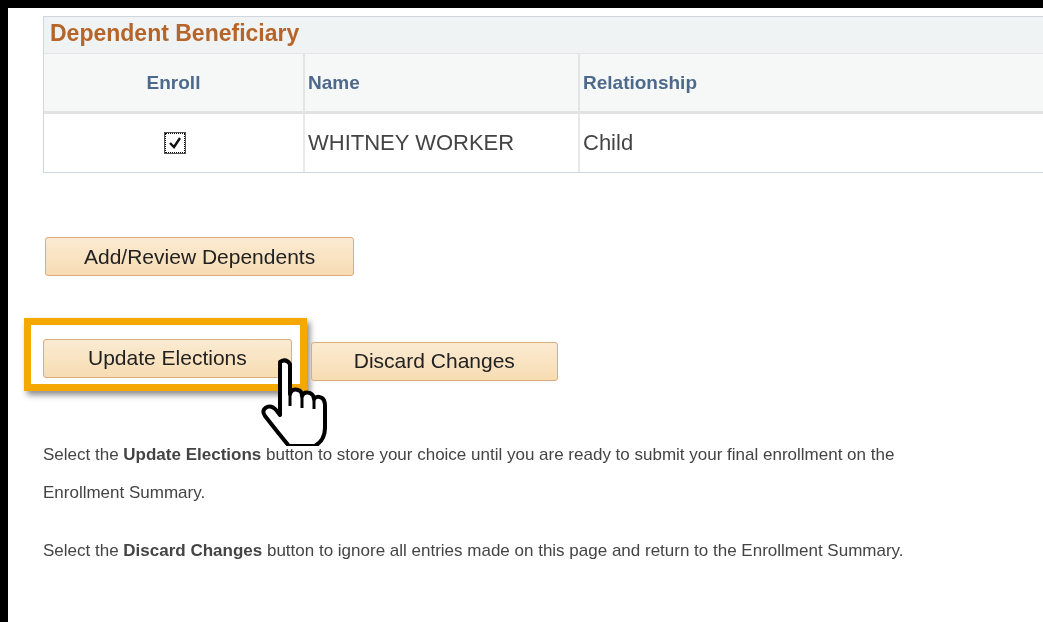  Describe the element at coordinates (173, 84) in the screenshot. I see `column-header: Enroll` at that location.